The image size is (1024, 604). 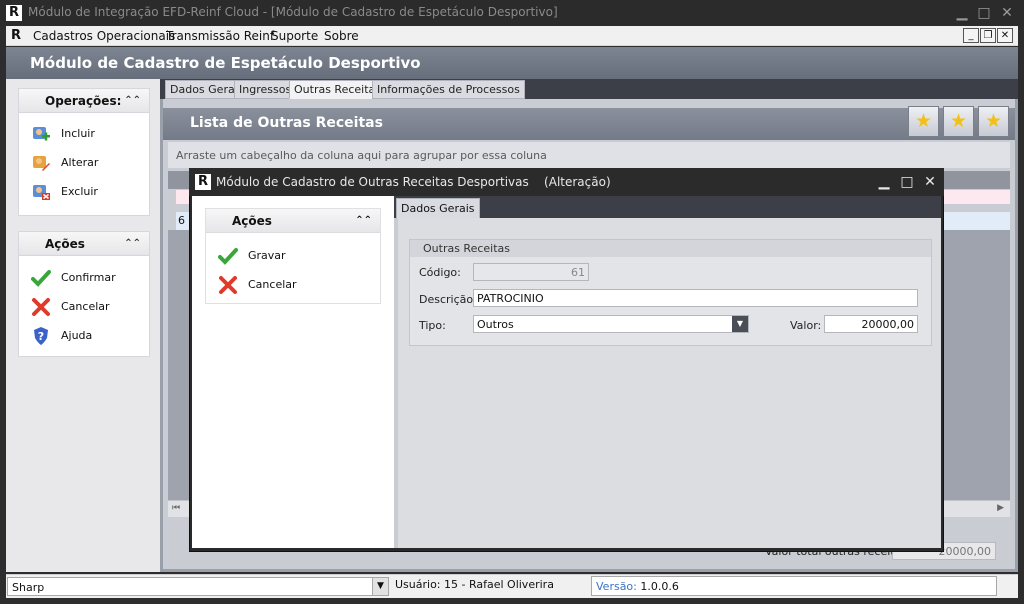 I want to click on scroll-left-icon: ⏮, so click(x=176, y=508).